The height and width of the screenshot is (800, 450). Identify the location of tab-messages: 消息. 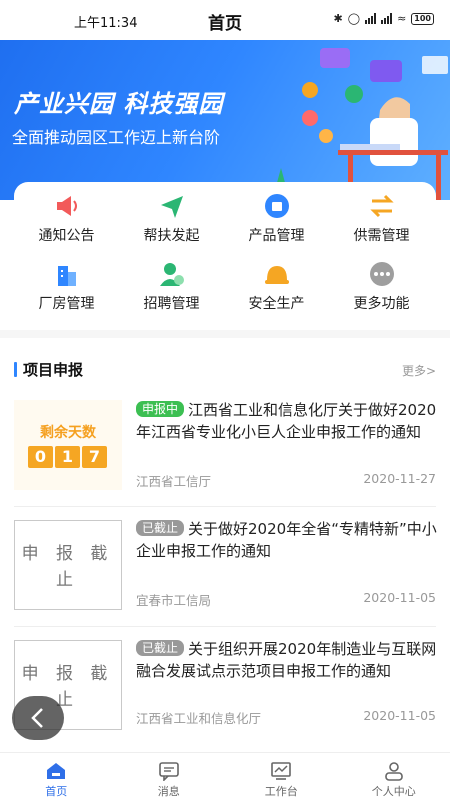
(169, 776).